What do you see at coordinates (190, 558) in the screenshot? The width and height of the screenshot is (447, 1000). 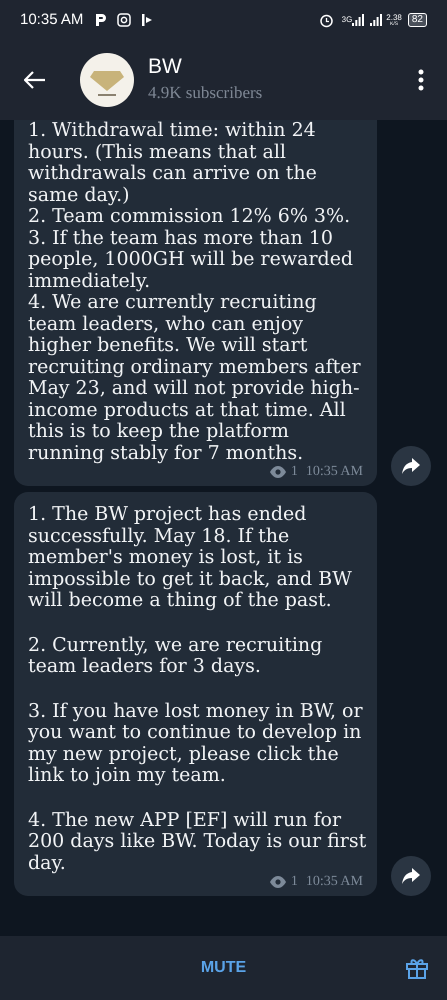 I see `message-text: 1. The BW project has ended successfully. May 18. If the member's money is lost, it is impossible to get it back, and BW will become a thing of the past.` at bounding box center [190, 558].